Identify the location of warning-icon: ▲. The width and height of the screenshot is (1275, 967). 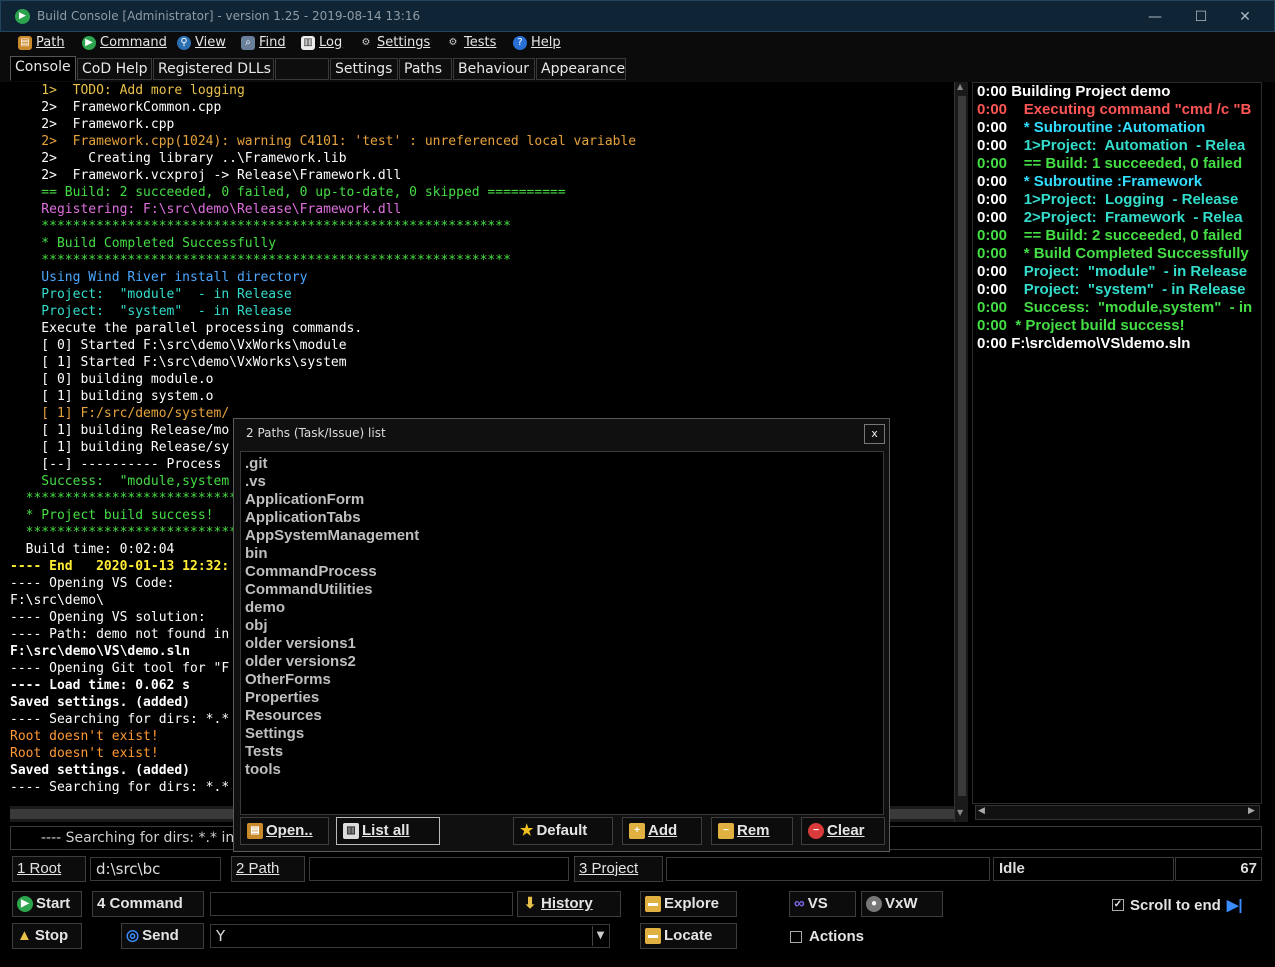
(24, 935).